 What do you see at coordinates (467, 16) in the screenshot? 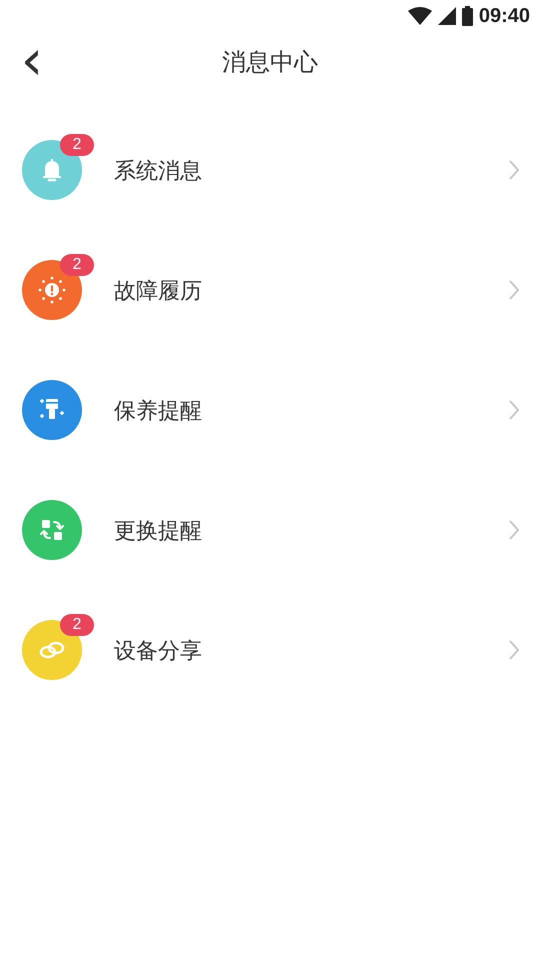
I see `battery-icon` at bounding box center [467, 16].